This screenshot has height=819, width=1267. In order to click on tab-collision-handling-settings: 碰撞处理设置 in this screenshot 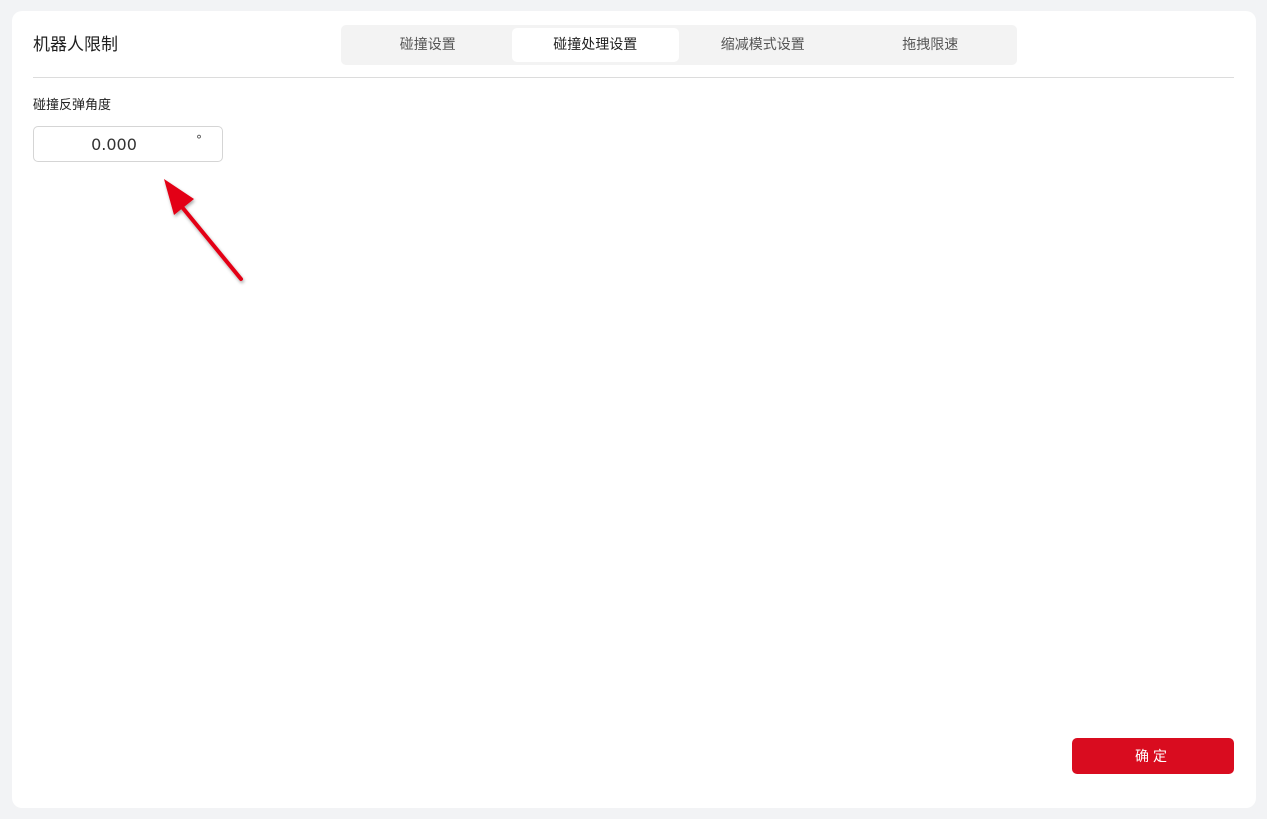, I will do `click(595, 45)`.